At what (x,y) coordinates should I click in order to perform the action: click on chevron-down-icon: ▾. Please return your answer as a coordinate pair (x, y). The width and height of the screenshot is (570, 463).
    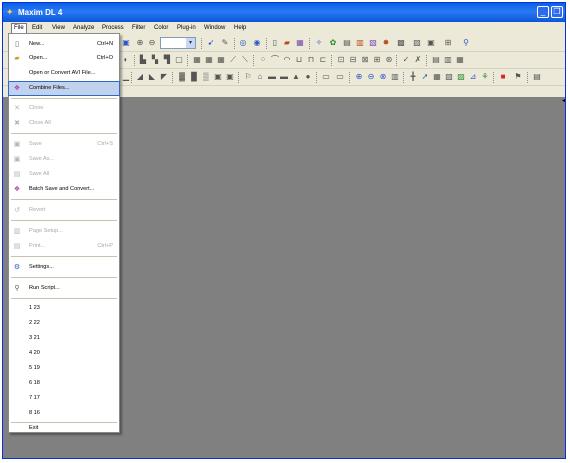
    Looking at the image, I should click on (190, 43).